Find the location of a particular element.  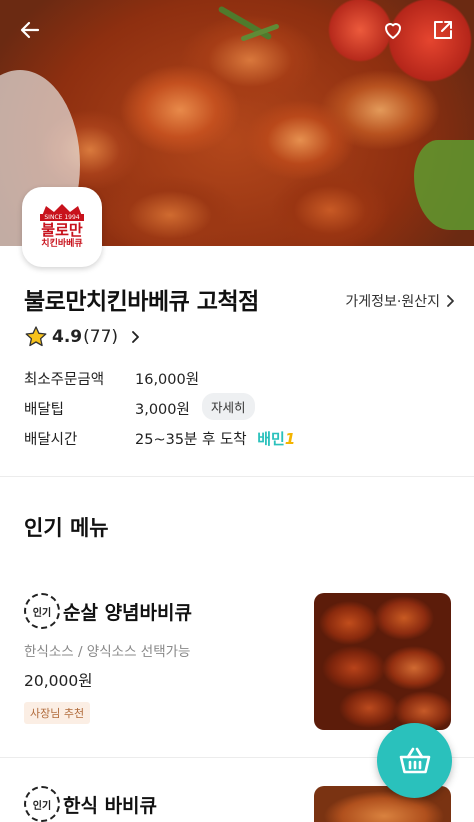

heart-icon is located at coordinates (393, 31).